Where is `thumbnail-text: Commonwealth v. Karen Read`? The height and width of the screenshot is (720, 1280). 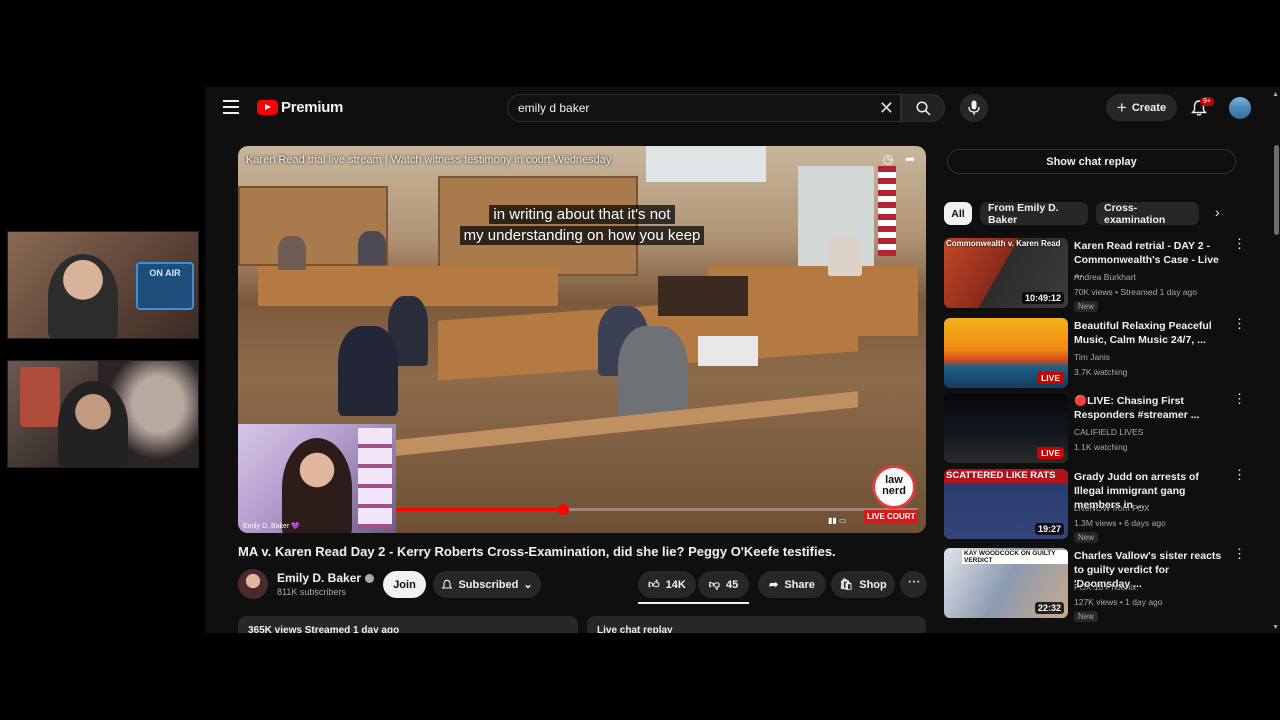
thumbnail-text: Commonwealth v. Karen Read is located at coordinates (1003, 243).